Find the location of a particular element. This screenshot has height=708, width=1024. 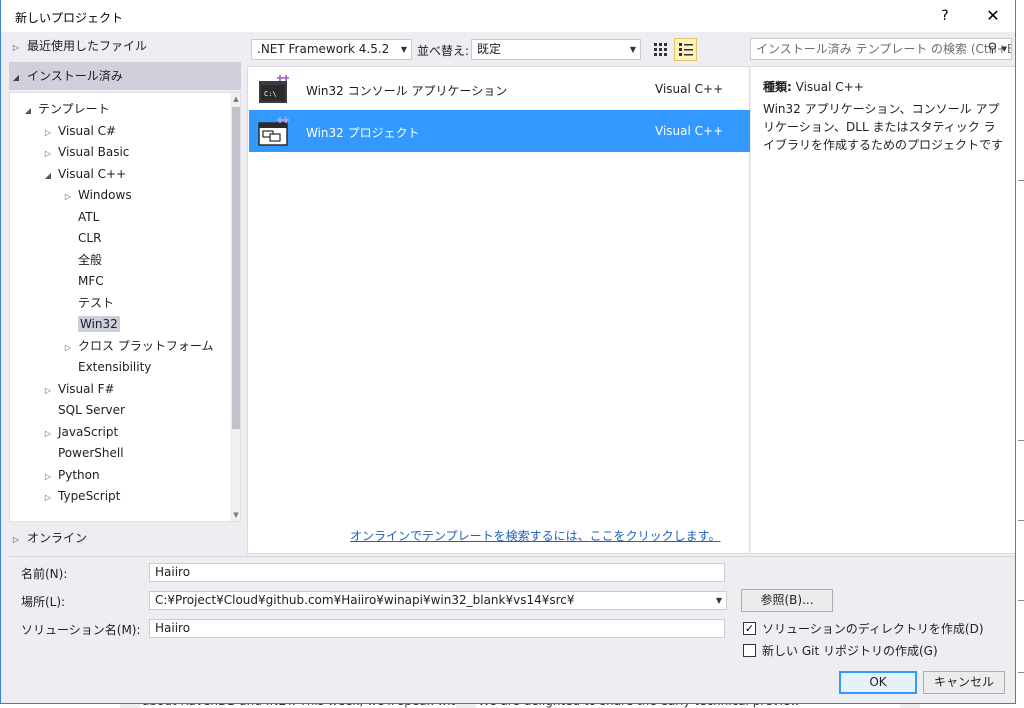

tree-item-label: Visual C# is located at coordinates (87, 130).